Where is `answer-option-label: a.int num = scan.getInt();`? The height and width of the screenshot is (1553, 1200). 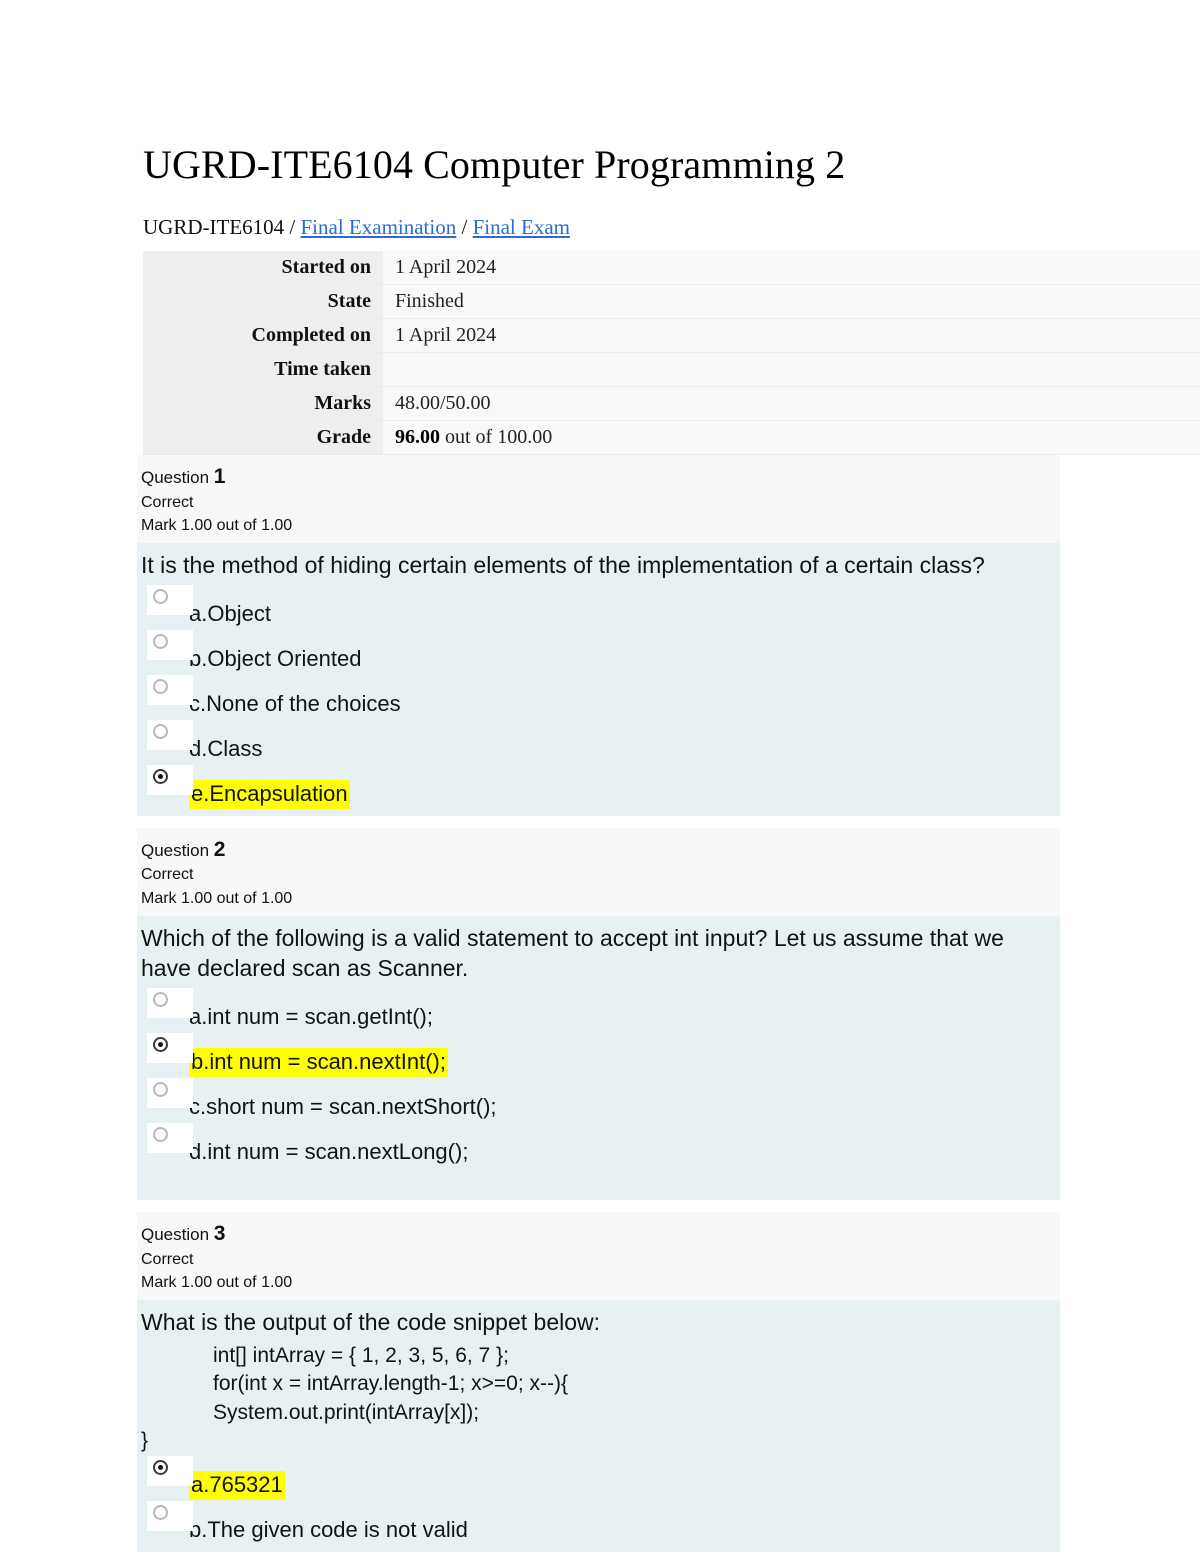
answer-option-label: a.int num = scan.getInt(); is located at coordinates (600, 1010).